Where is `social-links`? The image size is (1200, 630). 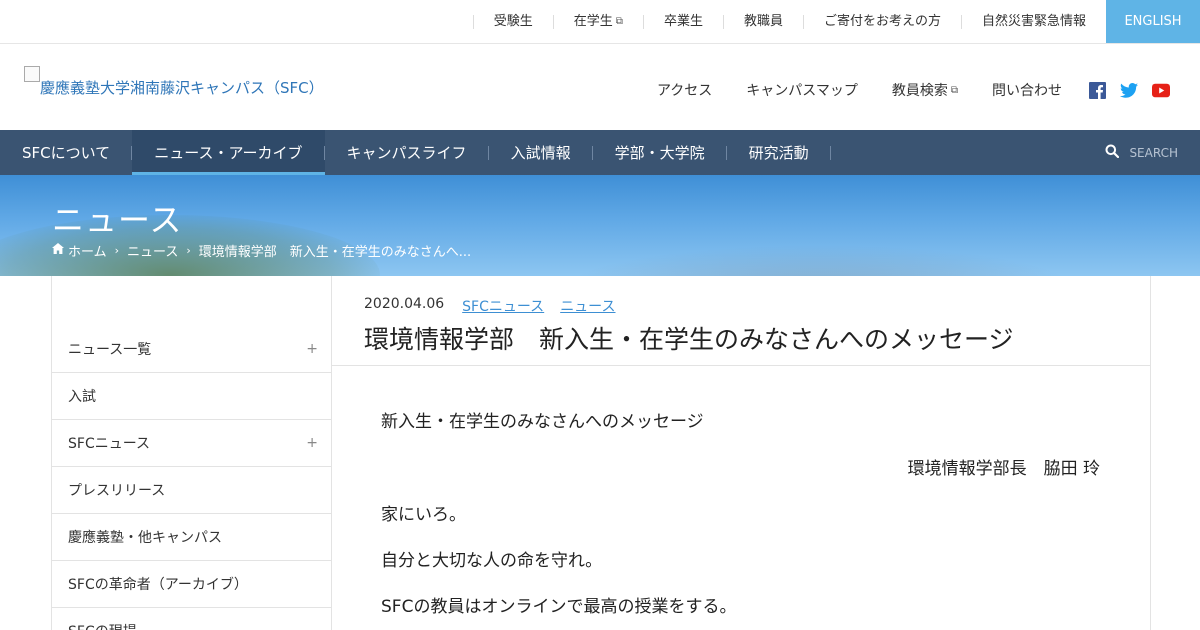
social-links is located at coordinates (1129, 90).